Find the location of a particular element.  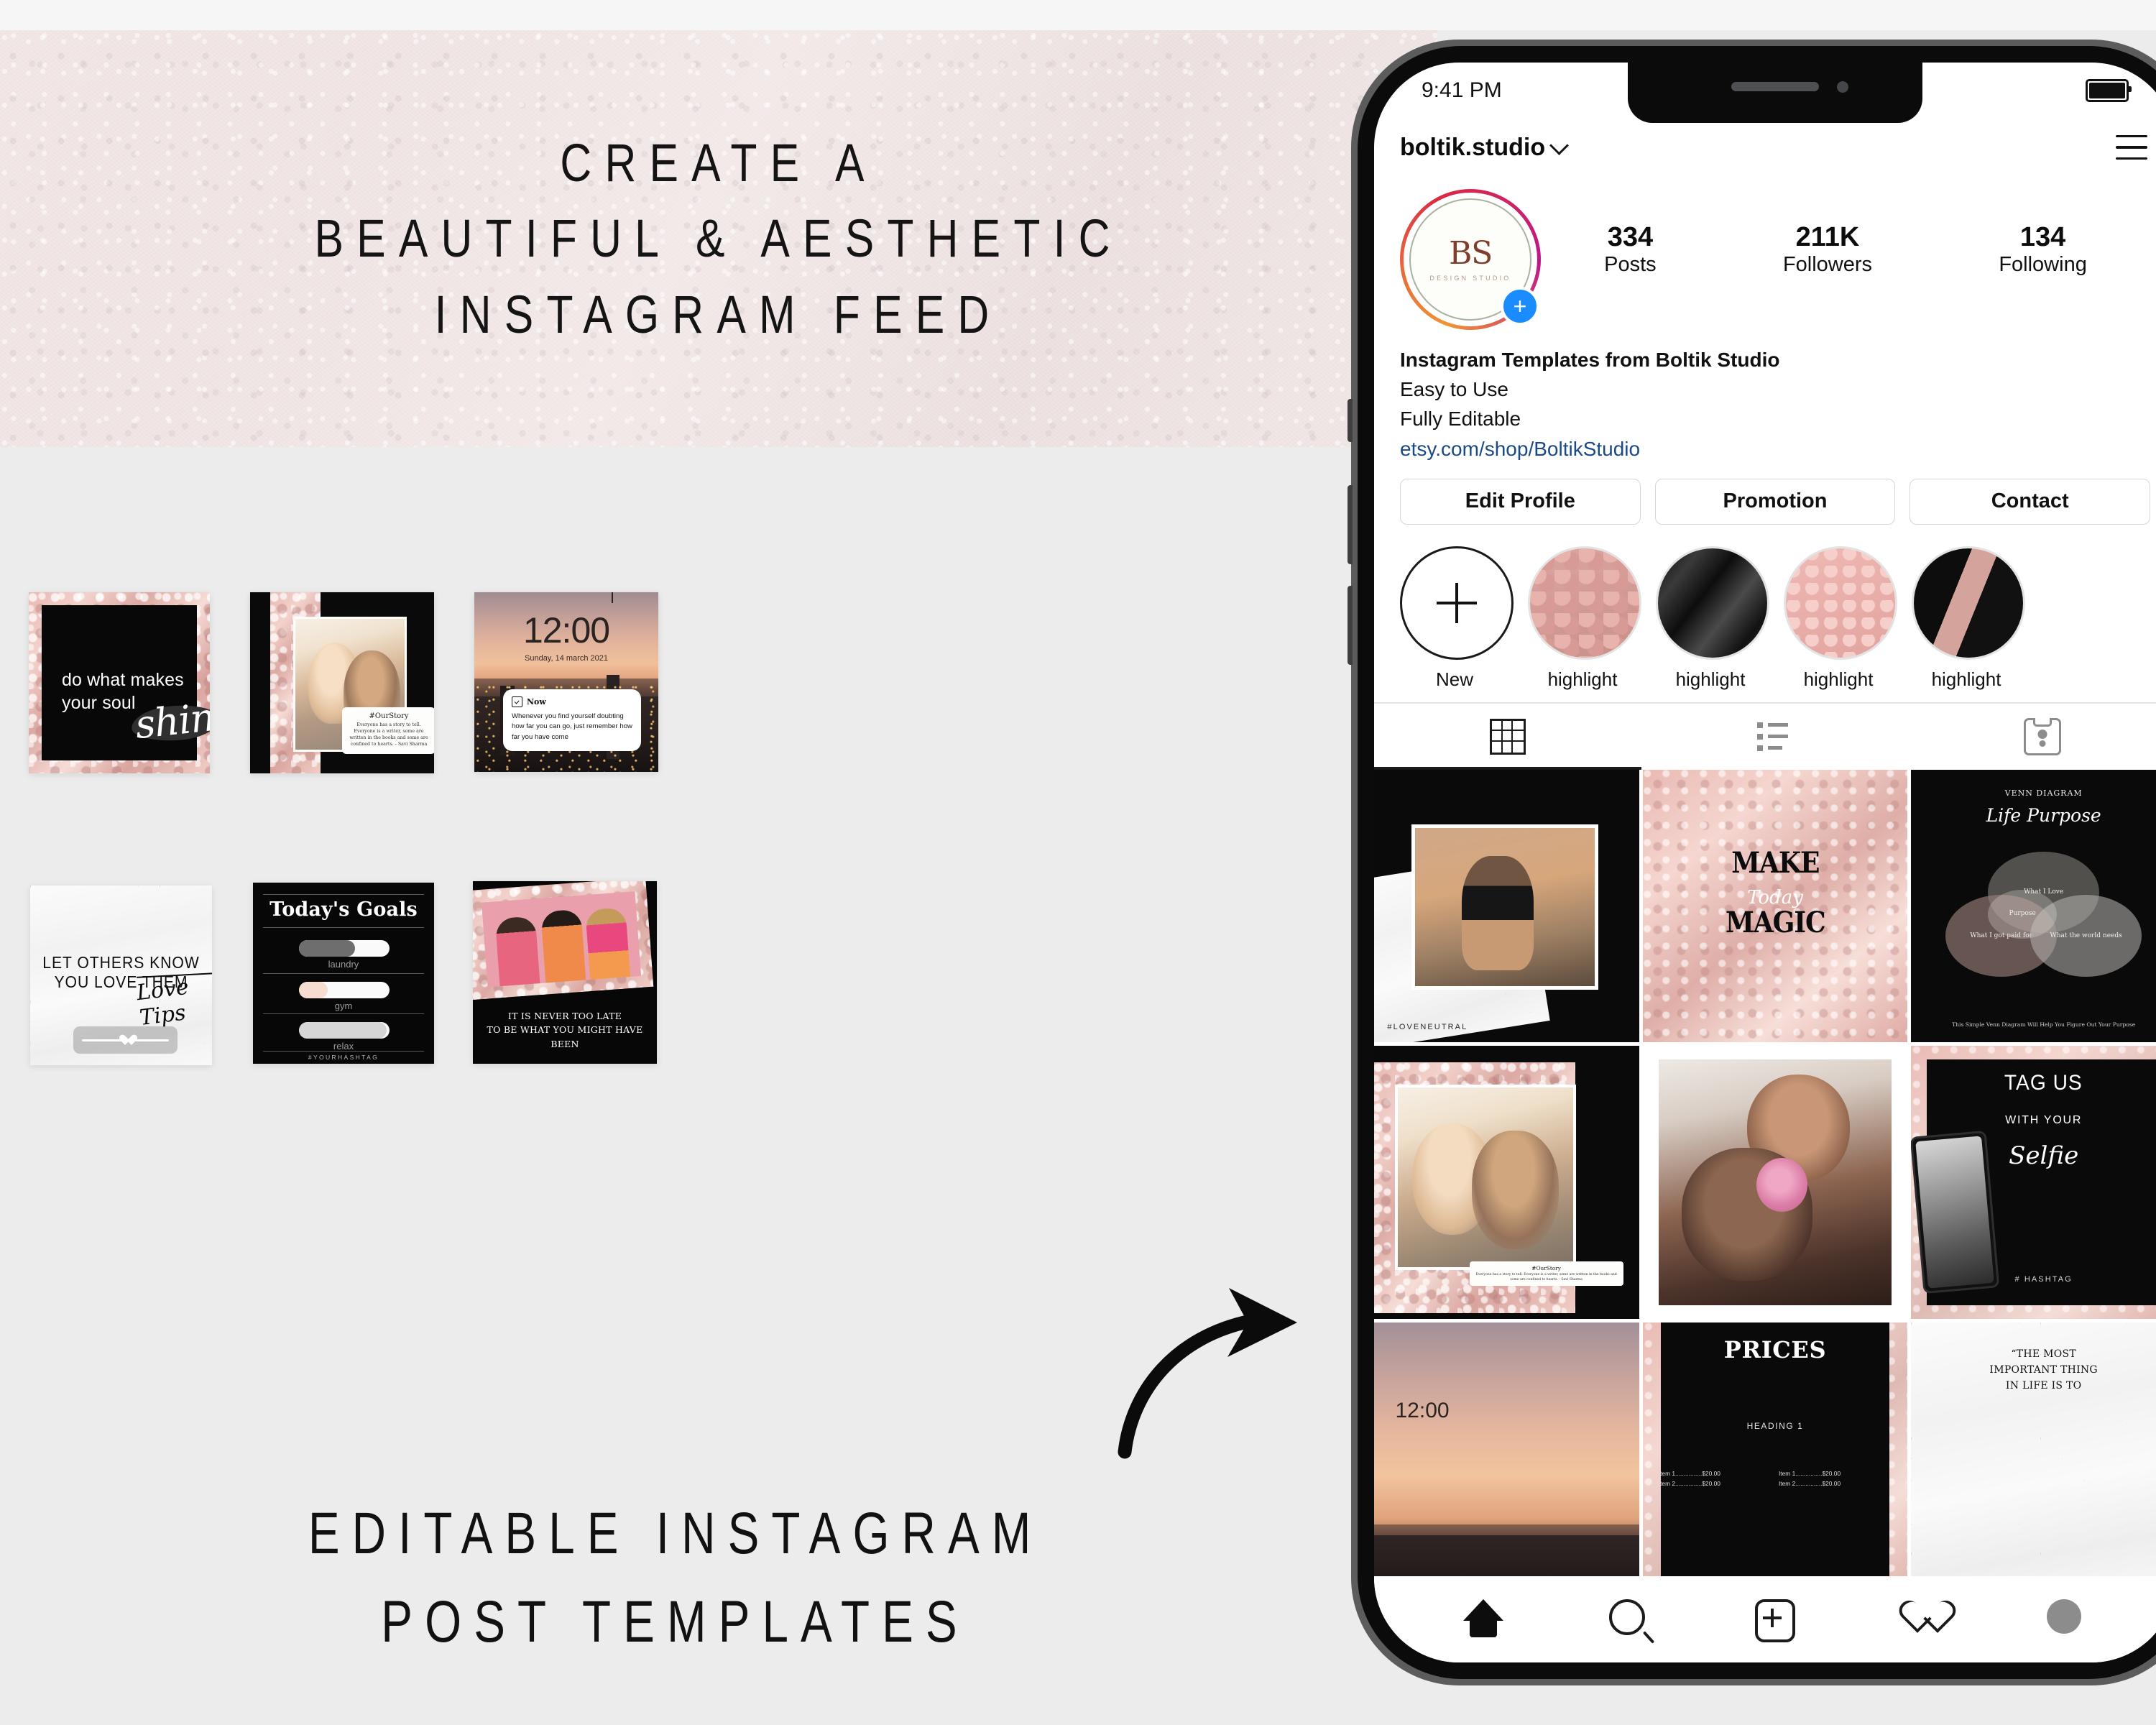

highlight-label-2: highlight is located at coordinates (1711, 679).